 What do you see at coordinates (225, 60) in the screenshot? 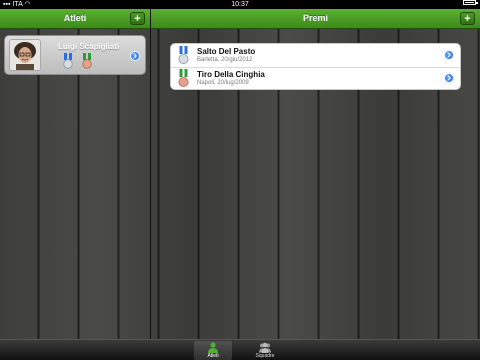
I see `prize-subtitle: Barletta, 20/giu/2012` at bounding box center [225, 60].